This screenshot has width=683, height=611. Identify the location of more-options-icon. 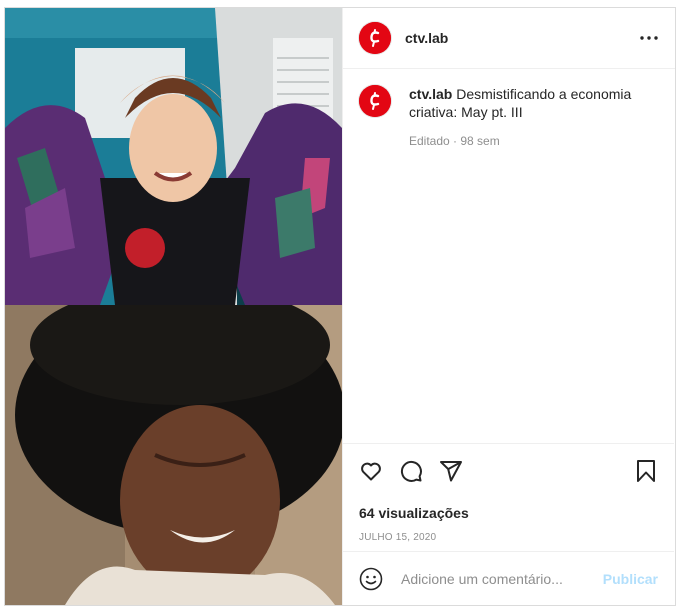
(649, 38).